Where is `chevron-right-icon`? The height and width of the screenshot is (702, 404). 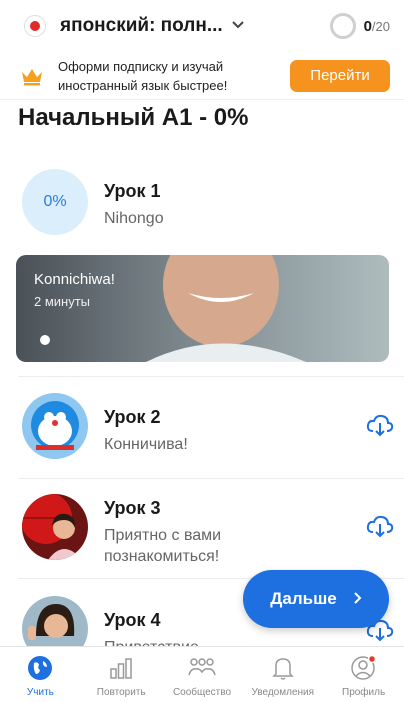
chevron-right-icon is located at coordinates (357, 599).